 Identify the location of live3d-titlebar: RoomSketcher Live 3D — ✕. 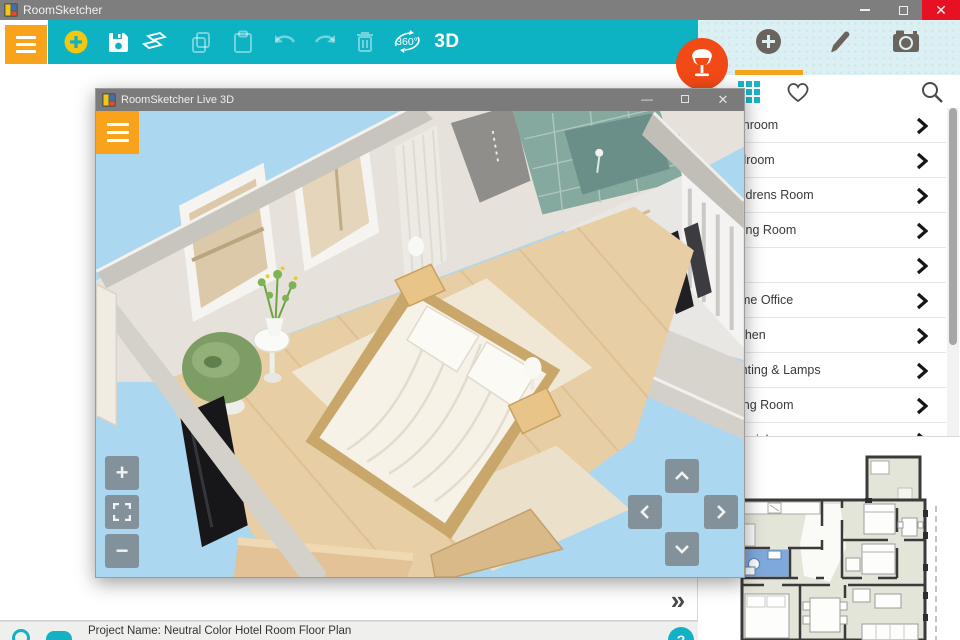
(420, 100).